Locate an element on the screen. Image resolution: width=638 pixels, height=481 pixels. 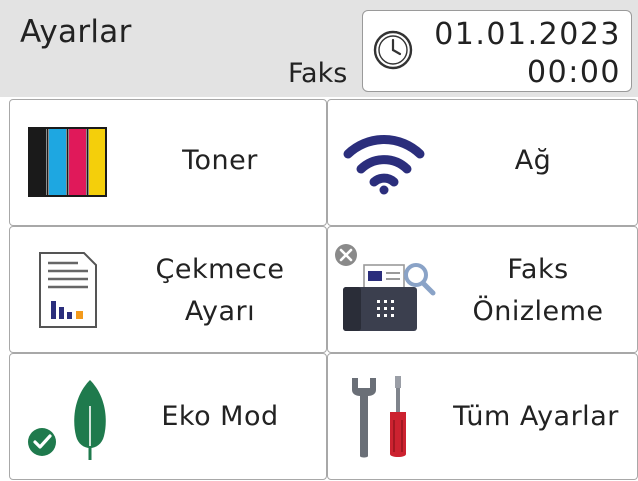
date-time-button: 01.01.2023 00:00 is located at coordinates (497, 51).